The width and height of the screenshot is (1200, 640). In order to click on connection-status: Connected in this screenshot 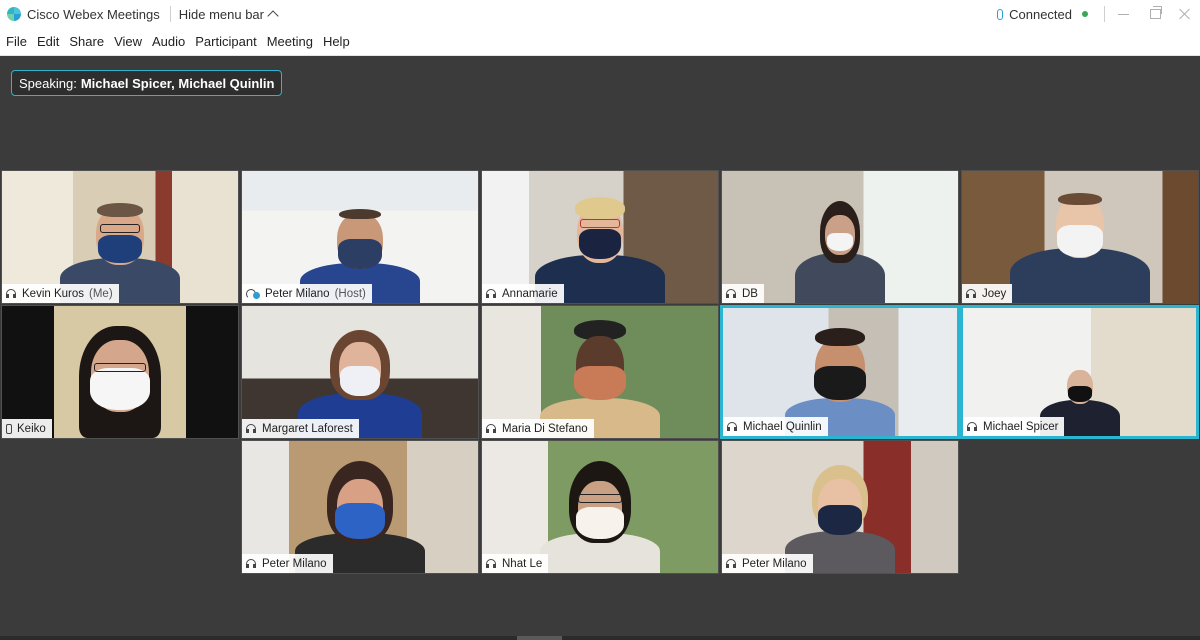, I will do `click(1042, 14)`.